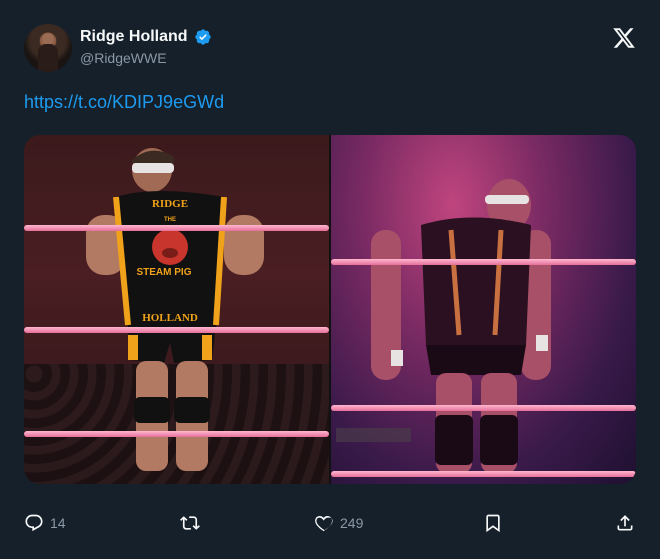 The height and width of the screenshot is (559, 660). Describe the element at coordinates (170, 204) in the screenshot. I see `singlet-text-top: RIDGE` at that location.